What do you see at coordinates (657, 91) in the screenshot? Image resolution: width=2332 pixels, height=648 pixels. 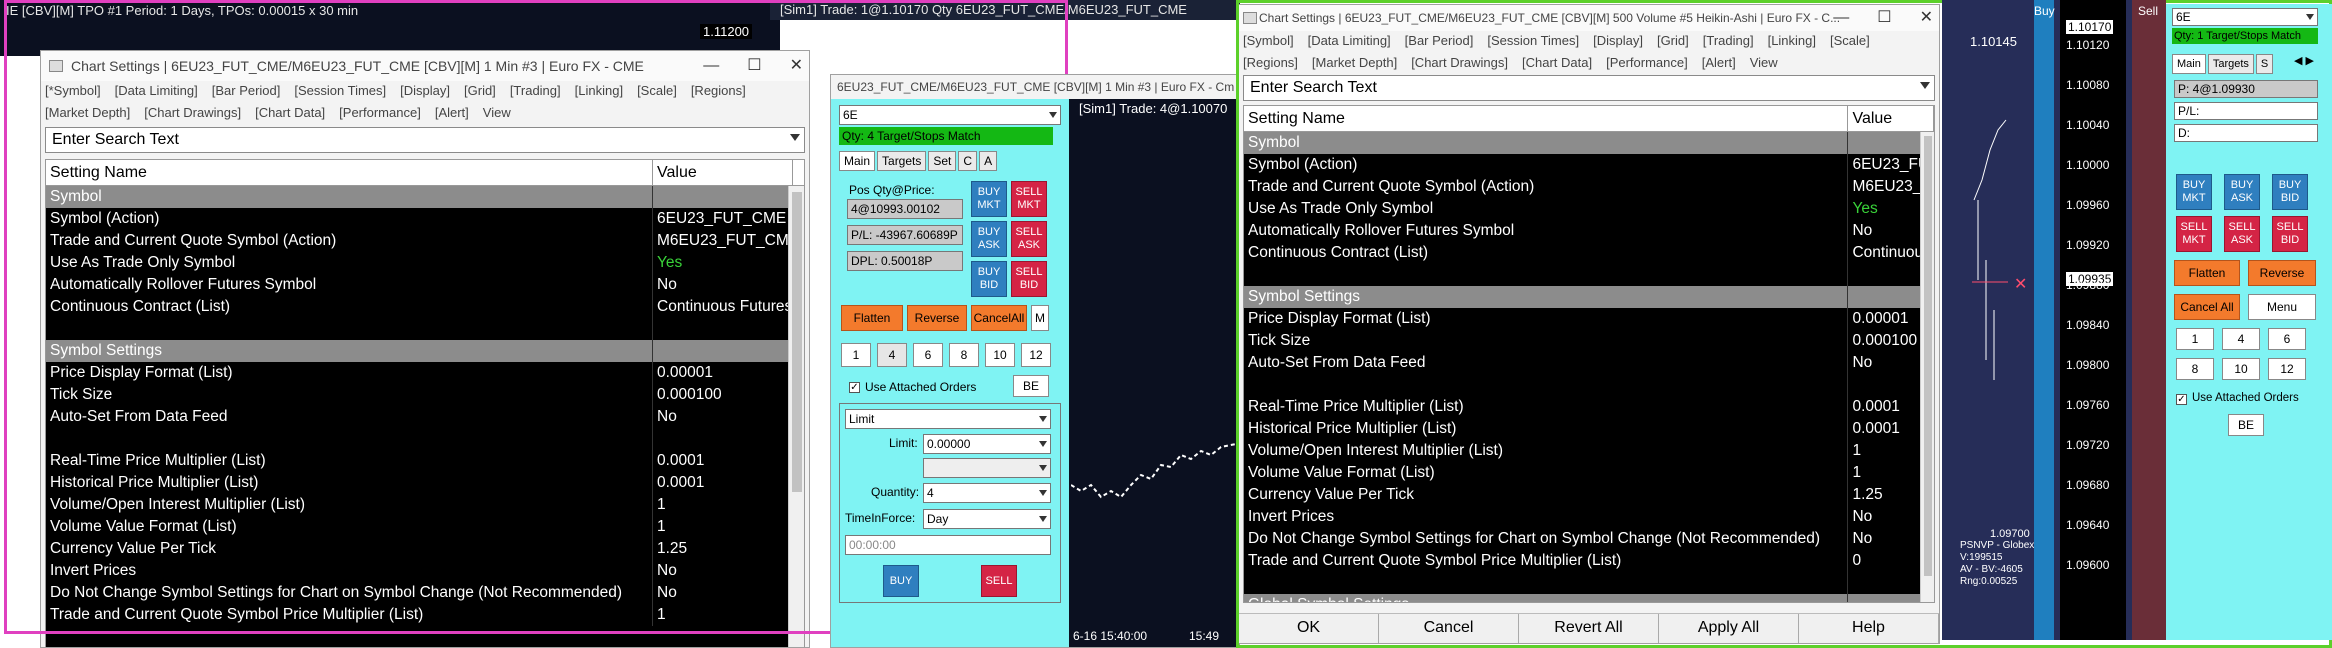 I see `menu-item: [Scale]` at bounding box center [657, 91].